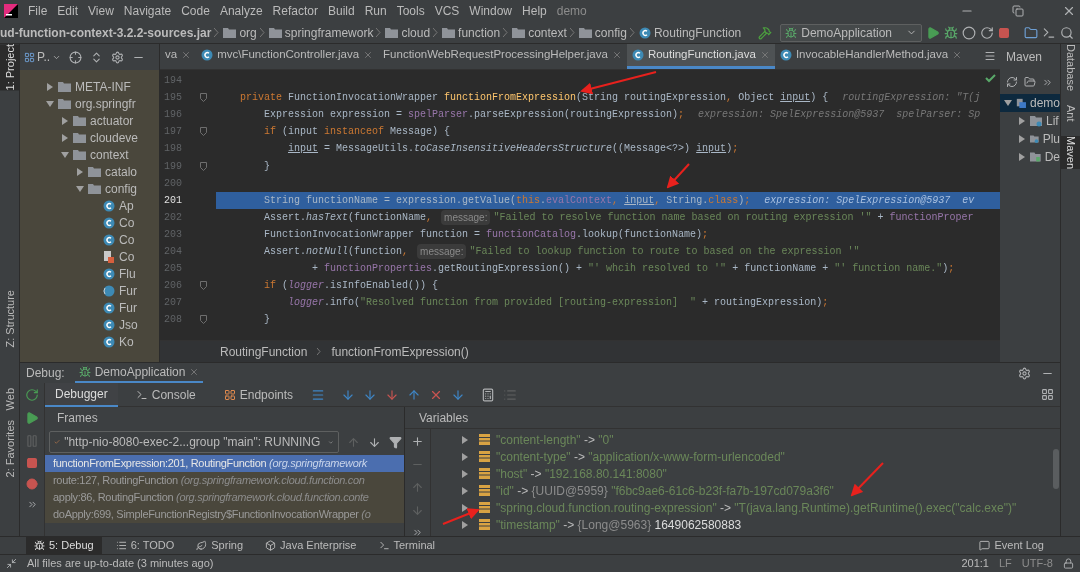 The image size is (1080, 572). What do you see at coordinates (128, 324) in the screenshot?
I see `tree-item: Jso` at bounding box center [128, 324].